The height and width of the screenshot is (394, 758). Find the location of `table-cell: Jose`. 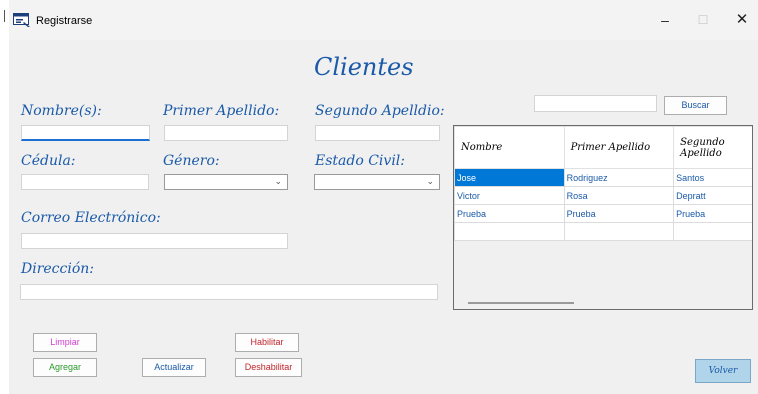

table-cell: Jose is located at coordinates (509, 177).